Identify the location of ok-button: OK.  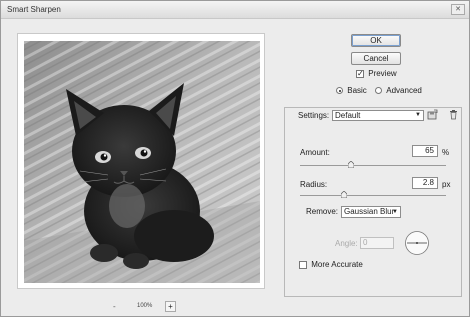
(376, 40).